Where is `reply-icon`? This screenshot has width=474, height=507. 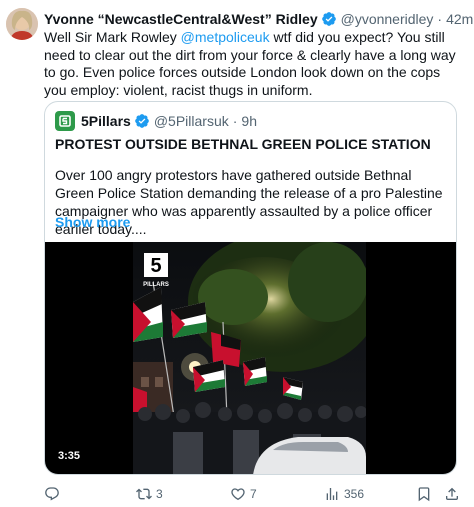
reply-icon is located at coordinates (52, 494).